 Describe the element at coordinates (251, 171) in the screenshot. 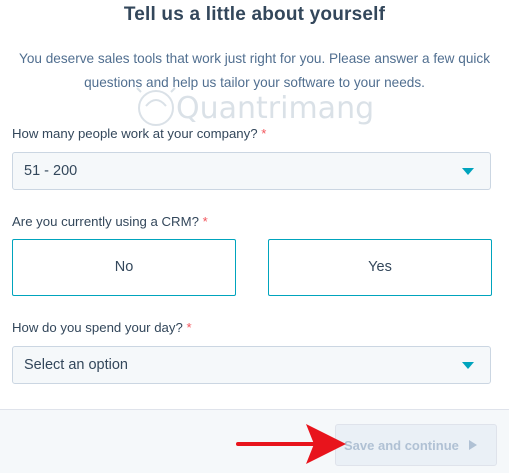

I see `company-size-select: 51 - 200` at that location.